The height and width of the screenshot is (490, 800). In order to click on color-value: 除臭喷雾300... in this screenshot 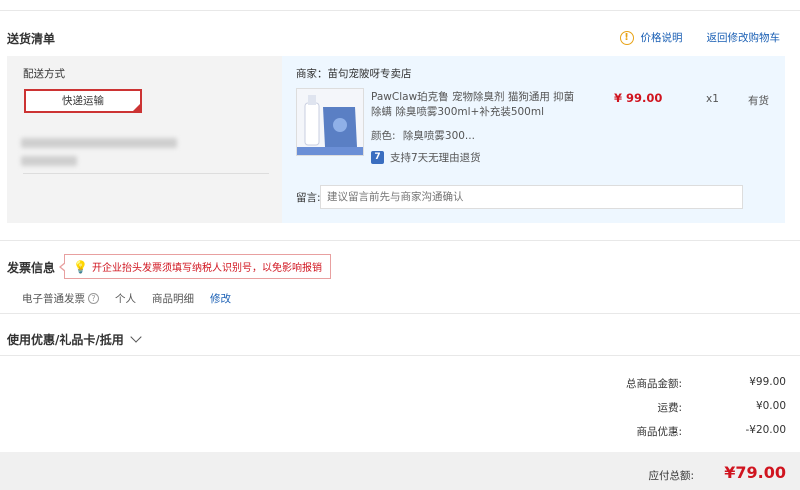, I will do `click(438, 136)`.